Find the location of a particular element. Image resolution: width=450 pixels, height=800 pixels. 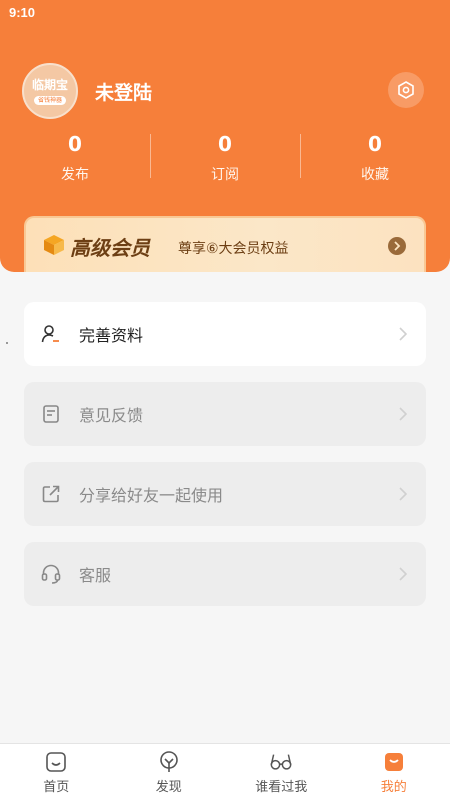

tab-label: 发现 is located at coordinates (168, 787).